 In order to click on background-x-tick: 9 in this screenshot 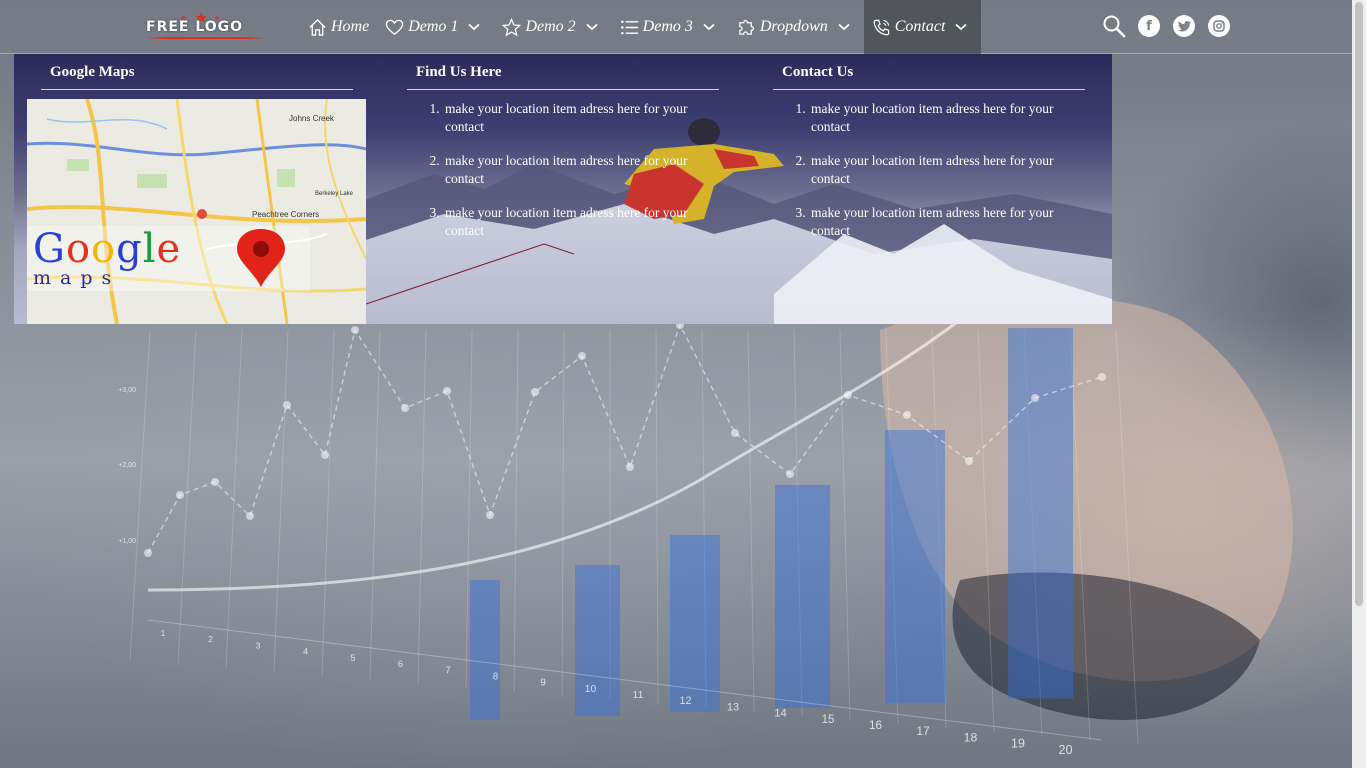, I will do `click(543, 683)`.